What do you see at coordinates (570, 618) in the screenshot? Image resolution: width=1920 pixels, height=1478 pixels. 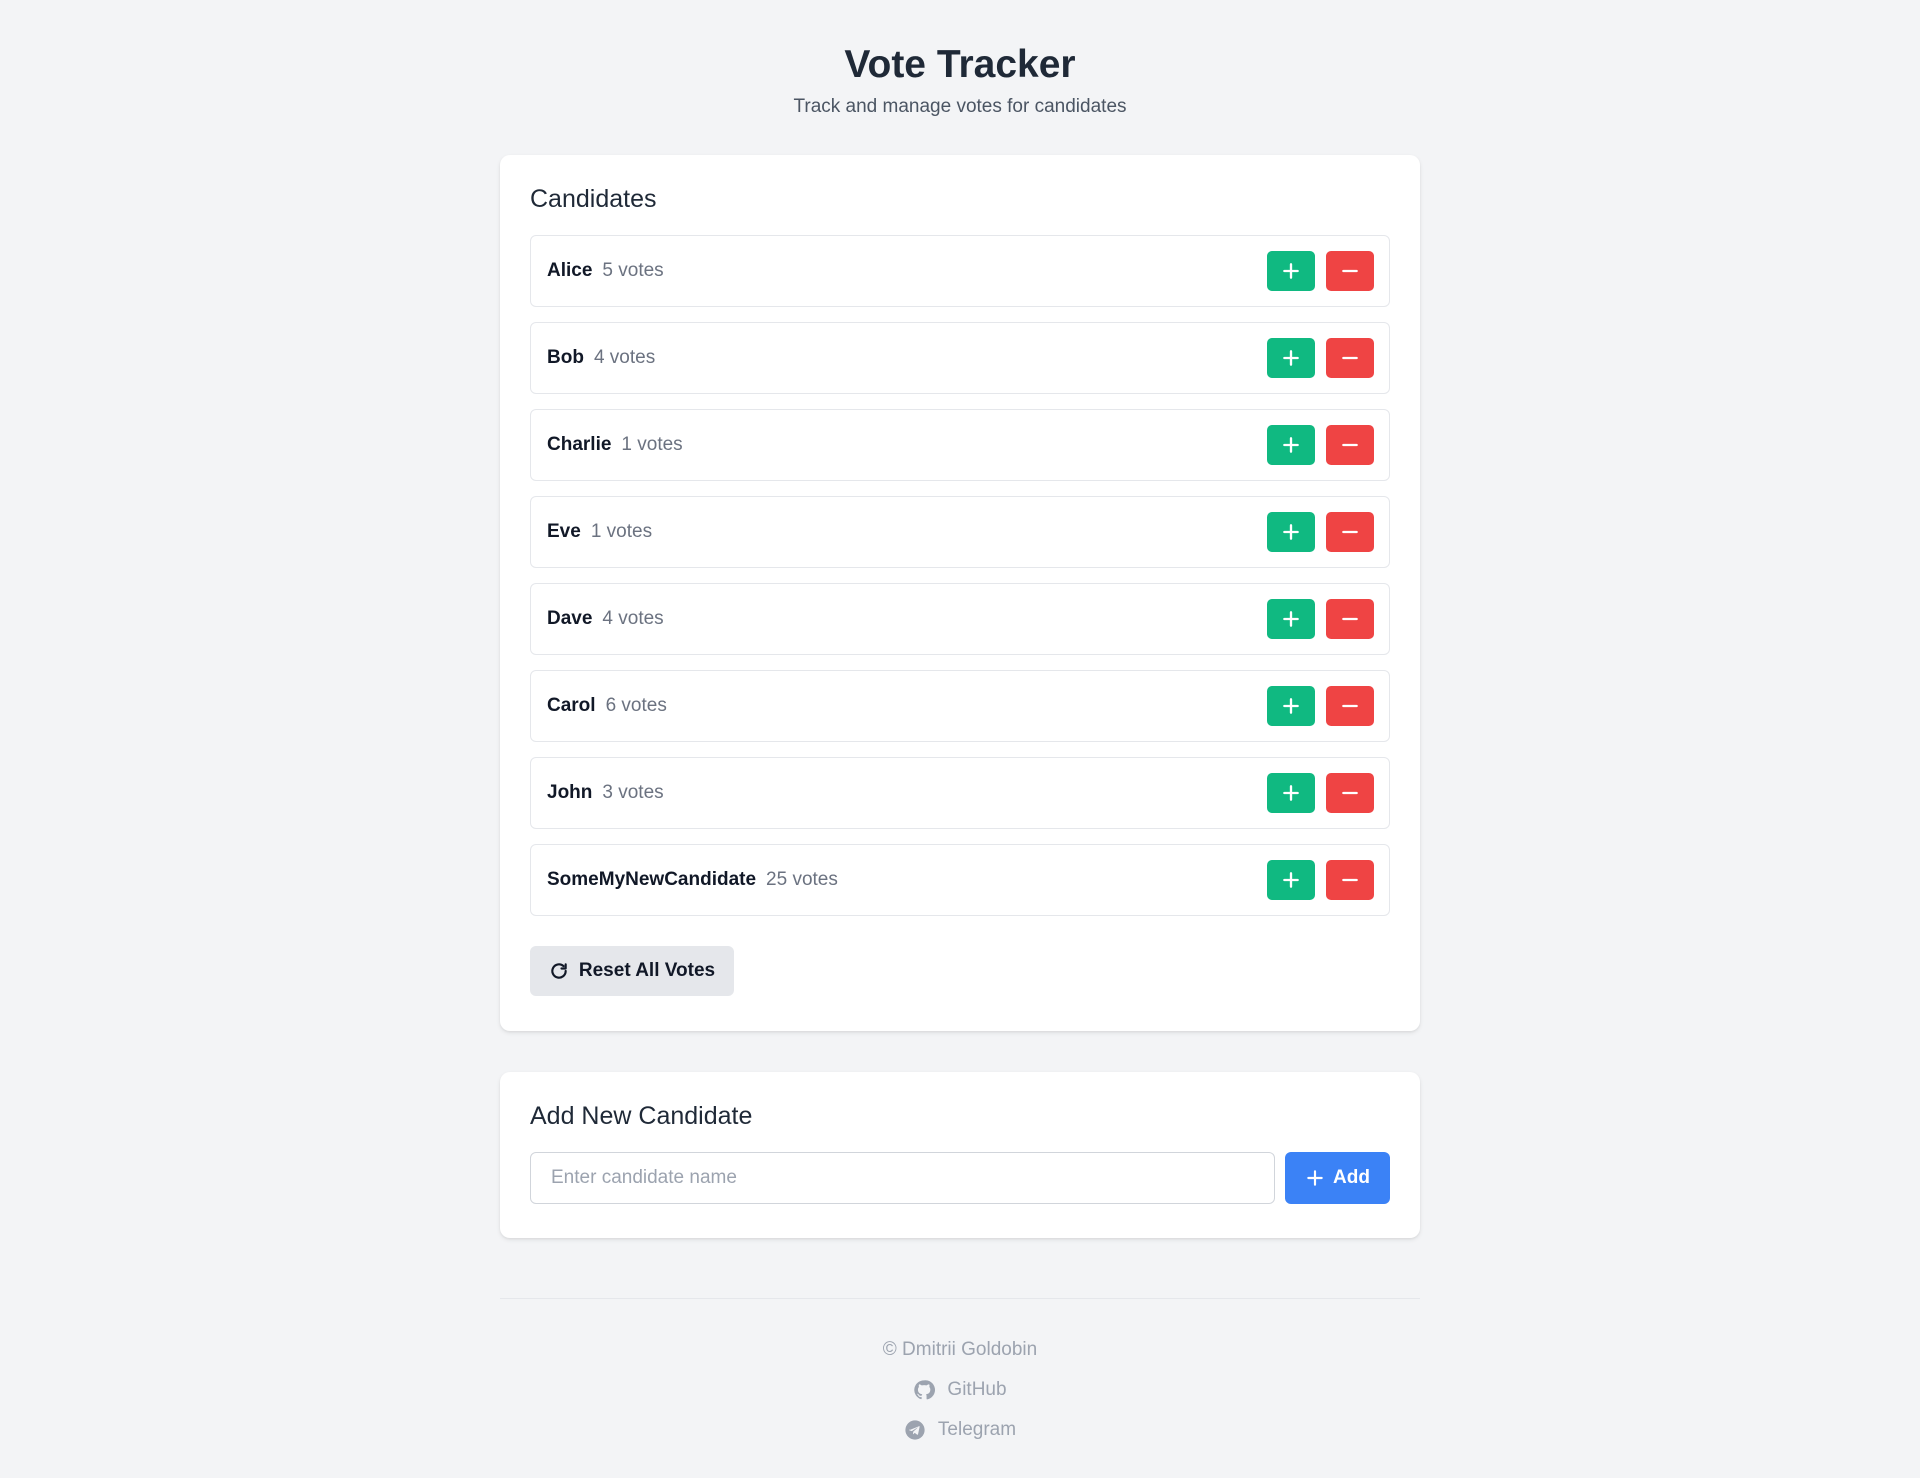 I see `candidate-name: Dave` at bounding box center [570, 618].